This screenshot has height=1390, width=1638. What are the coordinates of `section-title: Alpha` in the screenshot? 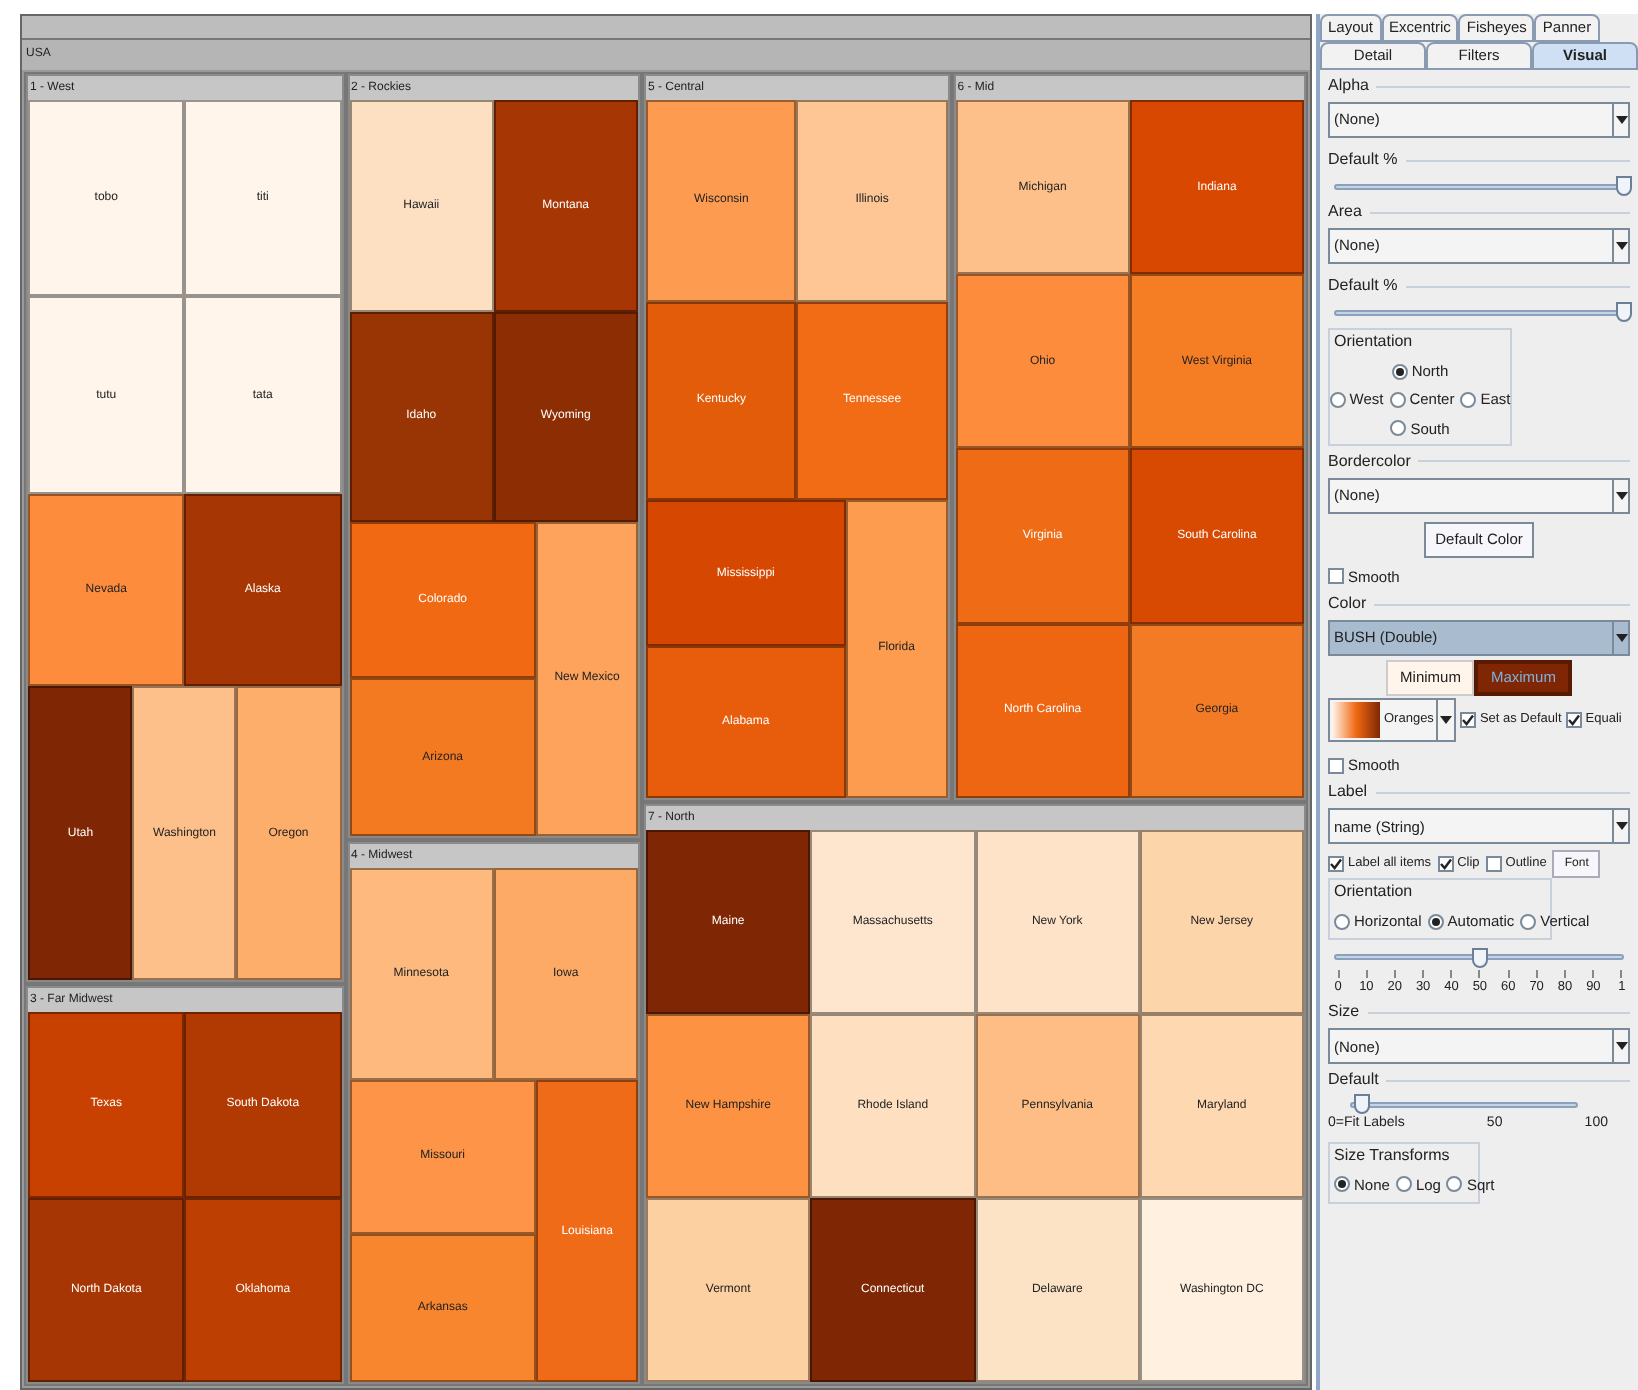 It's located at (1348, 86).